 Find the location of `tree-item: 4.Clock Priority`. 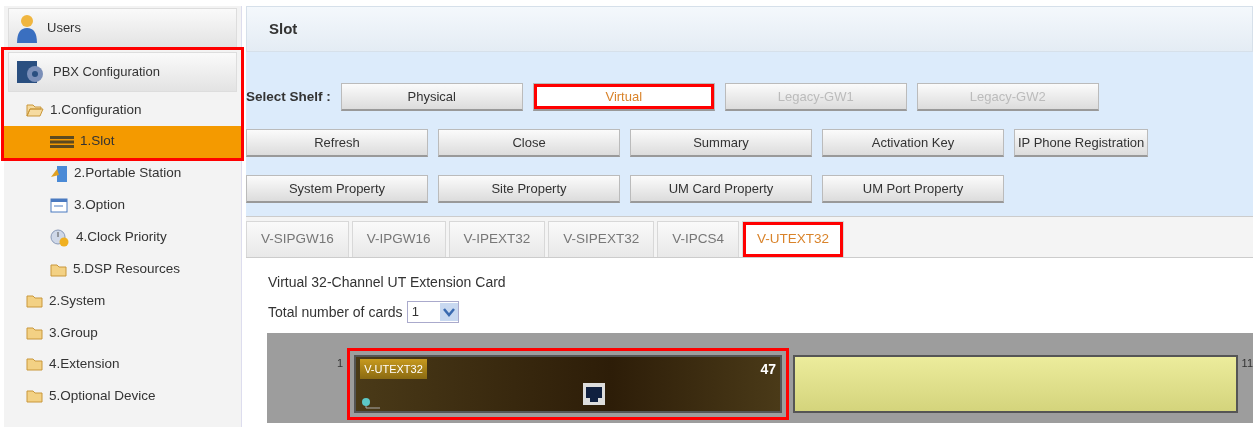

tree-item: 4.Clock Priority is located at coordinates (122, 237).